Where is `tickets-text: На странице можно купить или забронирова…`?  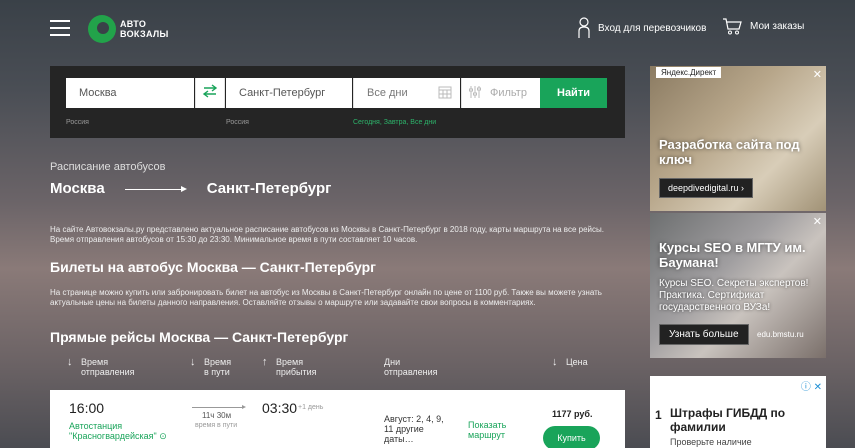 tickets-text: На странице можно купить или забронирова… is located at coordinates (326, 297).